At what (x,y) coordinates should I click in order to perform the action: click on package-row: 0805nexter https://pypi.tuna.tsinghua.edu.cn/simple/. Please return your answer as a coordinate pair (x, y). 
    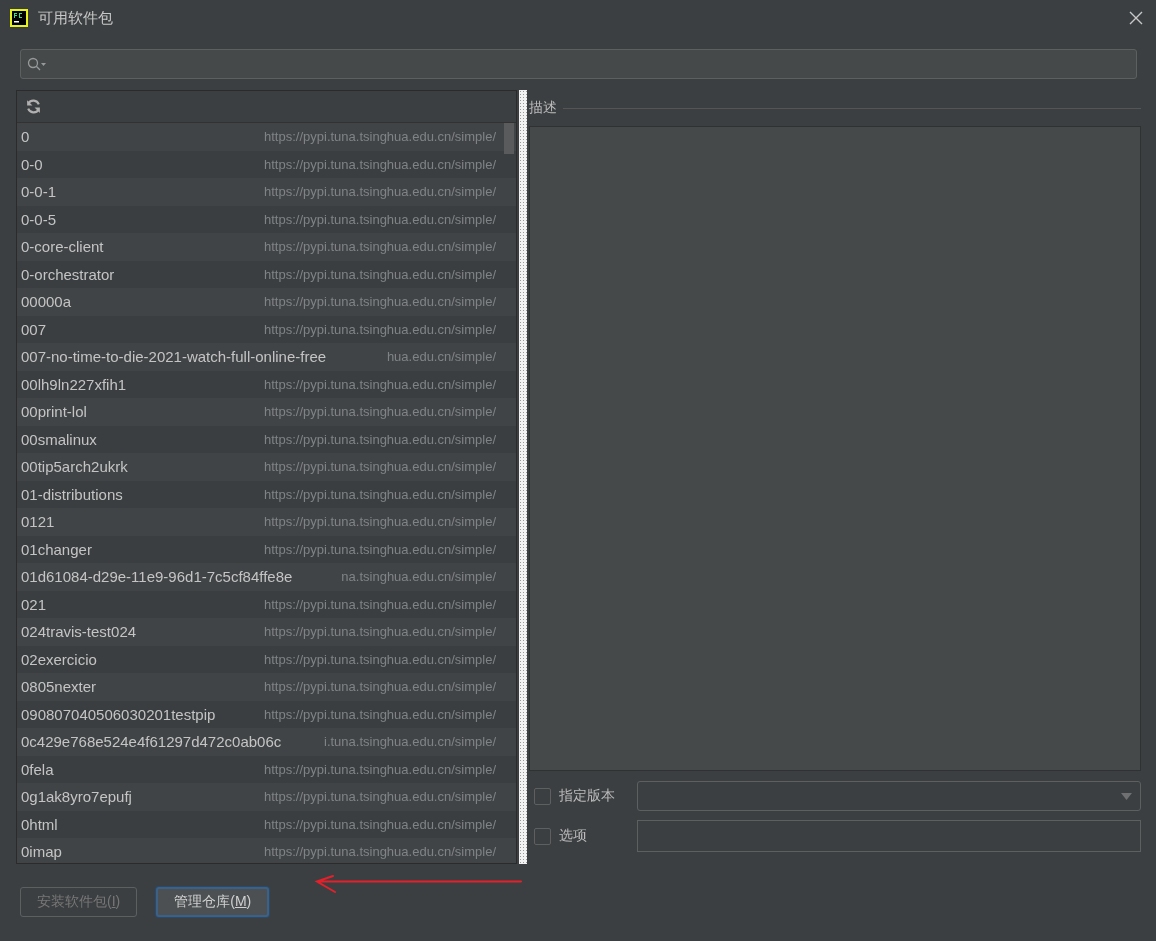
    Looking at the image, I should click on (266, 687).